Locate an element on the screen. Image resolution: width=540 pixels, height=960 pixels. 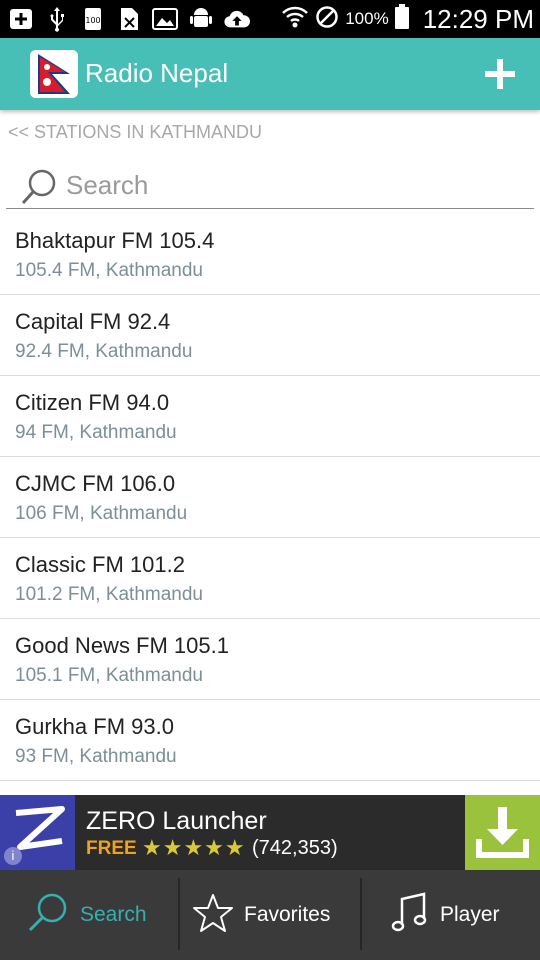
storage-icon: 100 is located at coordinates (93, 19).